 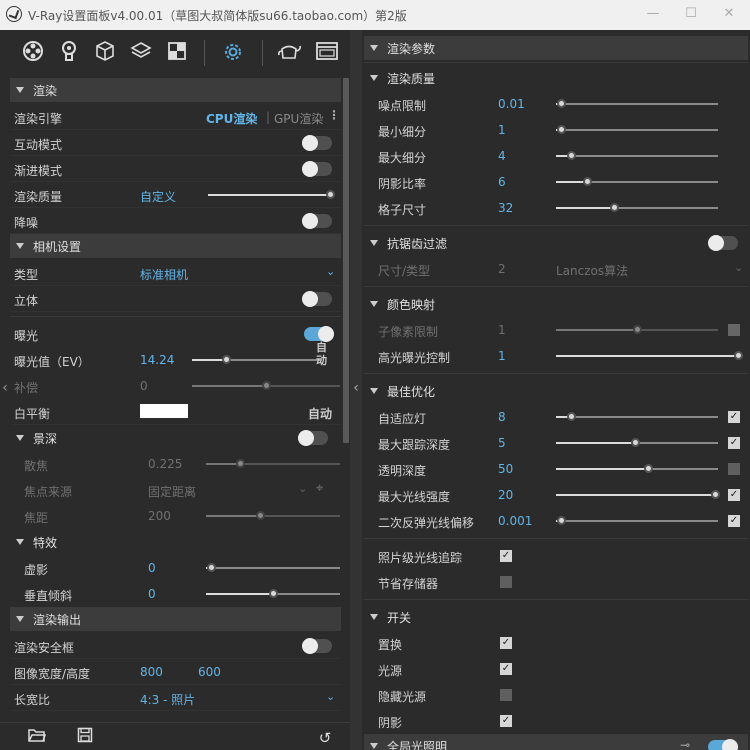 What do you see at coordinates (157, 360) in the screenshot?
I see `ev-value: 14.24` at bounding box center [157, 360].